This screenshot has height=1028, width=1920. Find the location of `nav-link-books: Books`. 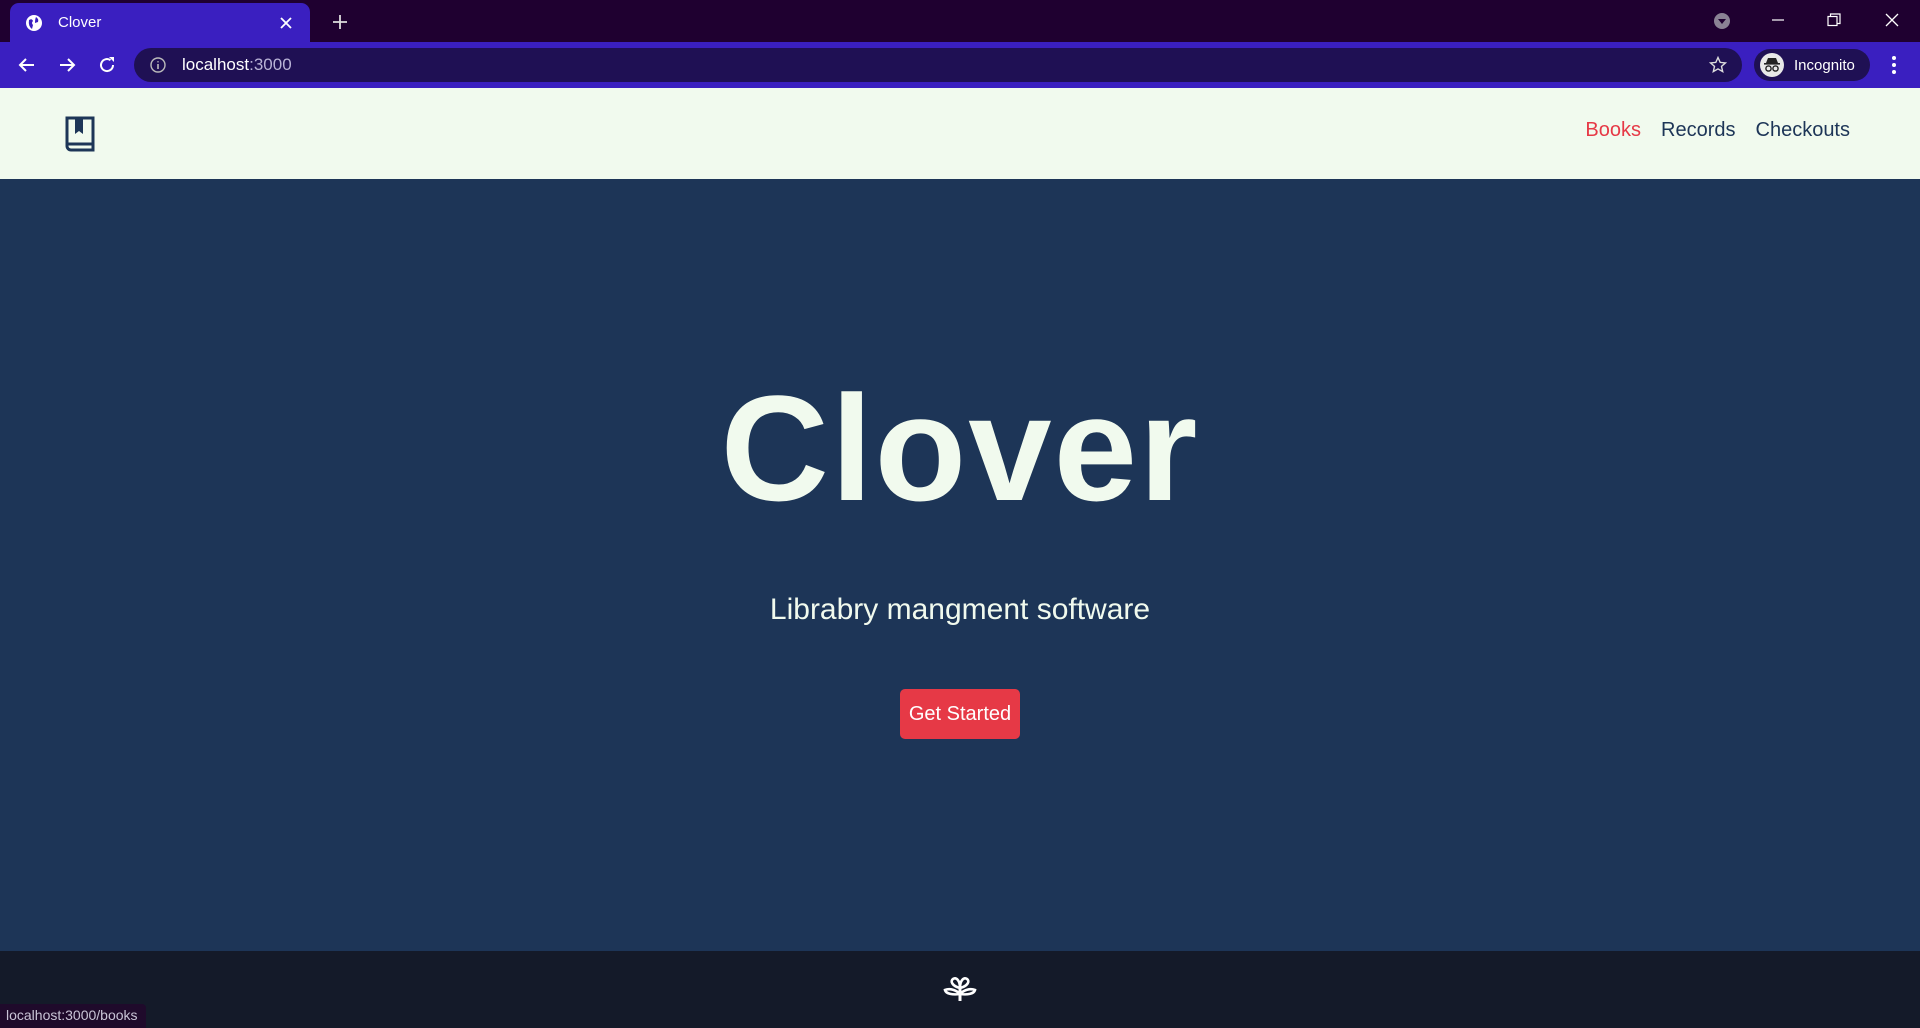

nav-link-books: Books is located at coordinates (1613, 130).